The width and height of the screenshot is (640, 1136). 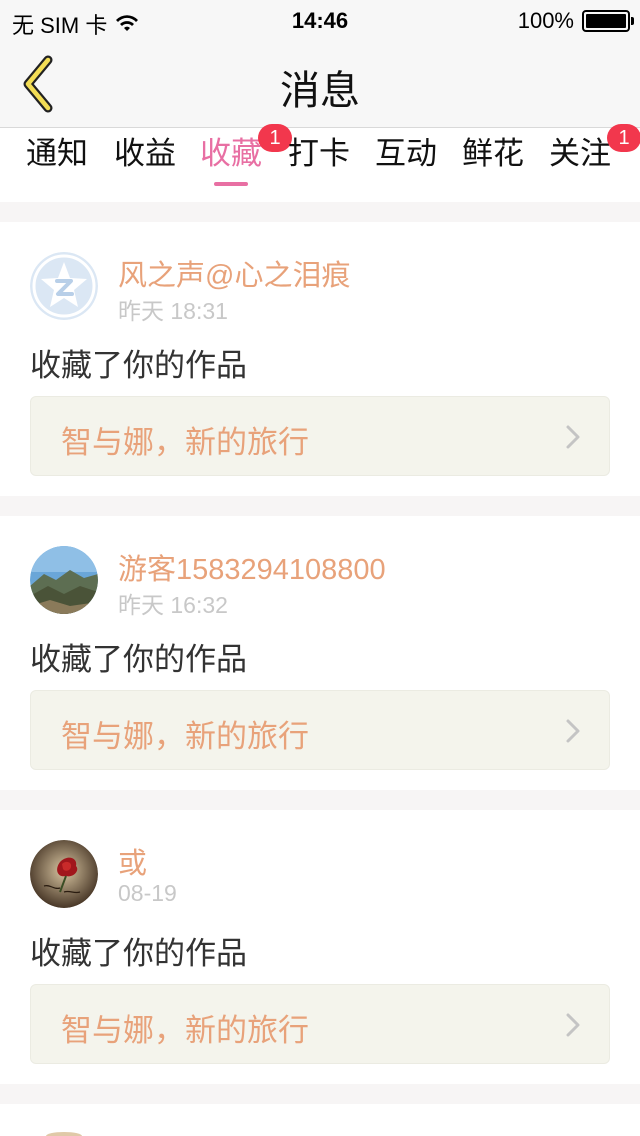 I want to click on status-bar: 无 SIM 卡 14:46 100%, so click(x=320, y=20).